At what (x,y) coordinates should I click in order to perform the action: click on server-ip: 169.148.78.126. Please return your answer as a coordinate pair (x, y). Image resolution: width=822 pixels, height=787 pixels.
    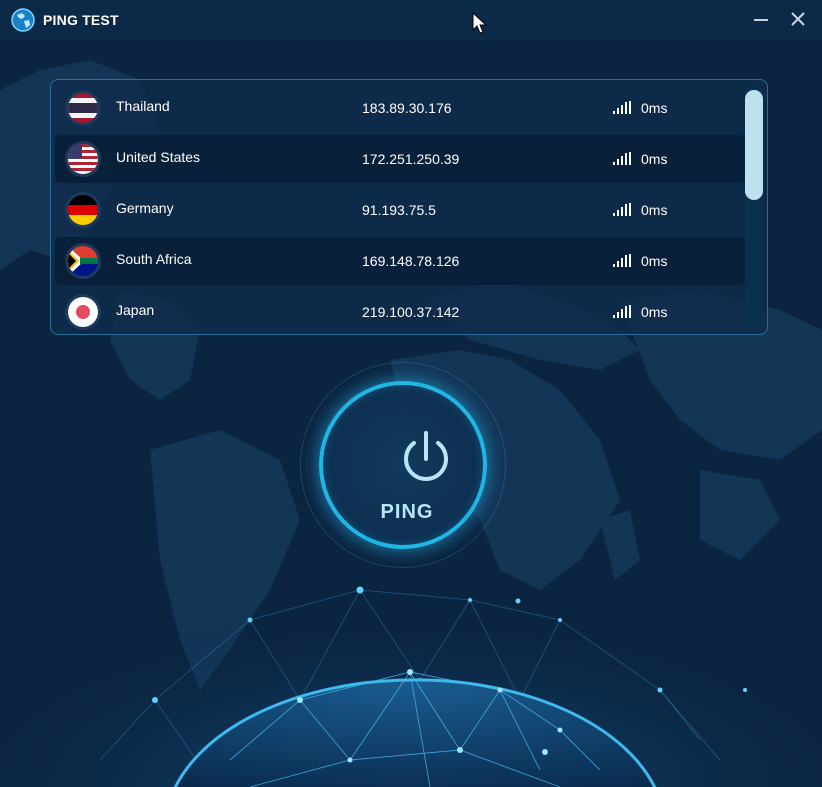
    Looking at the image, I should click on (411, 261).